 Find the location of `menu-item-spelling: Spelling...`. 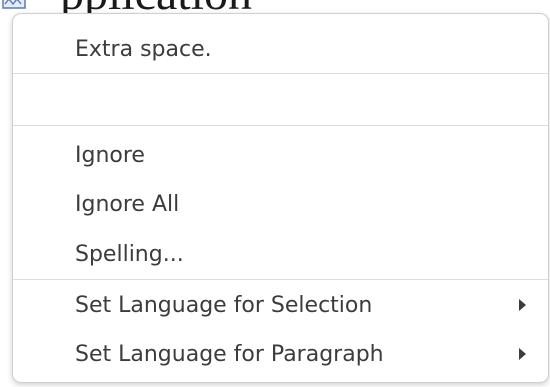

menu-item-spelling: Spelling... is located at coordinates (280, 254).